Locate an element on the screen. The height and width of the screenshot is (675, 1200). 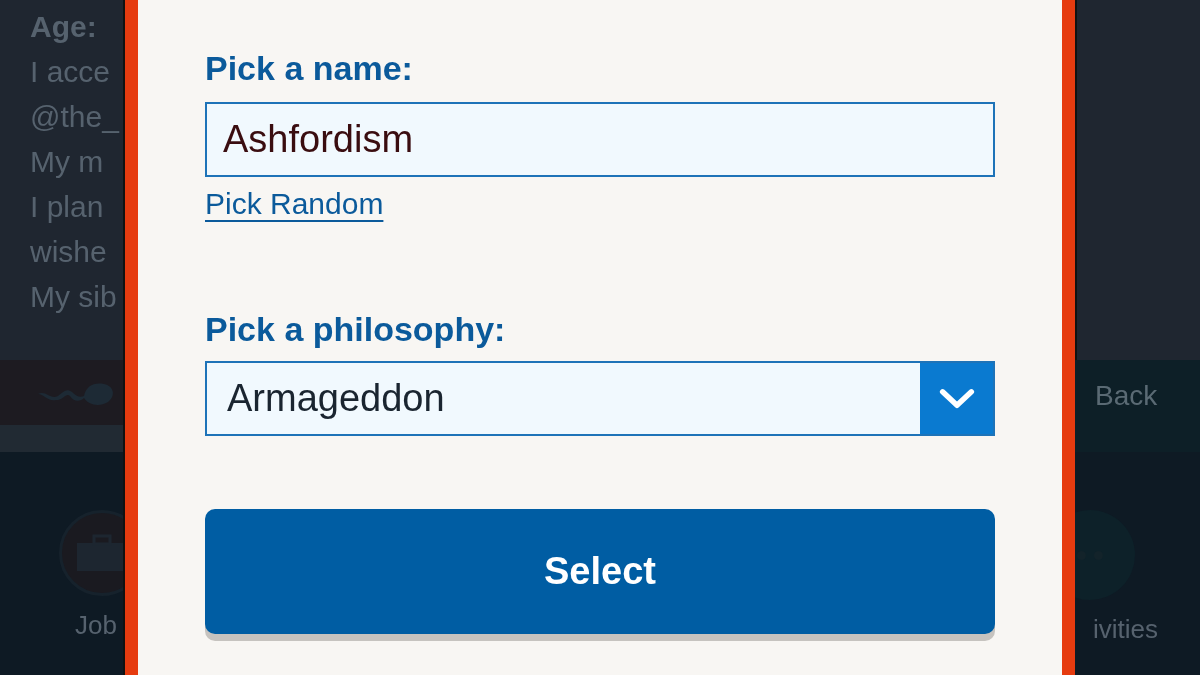
field-label: Pick a name: is located at coordinates (309, 68).